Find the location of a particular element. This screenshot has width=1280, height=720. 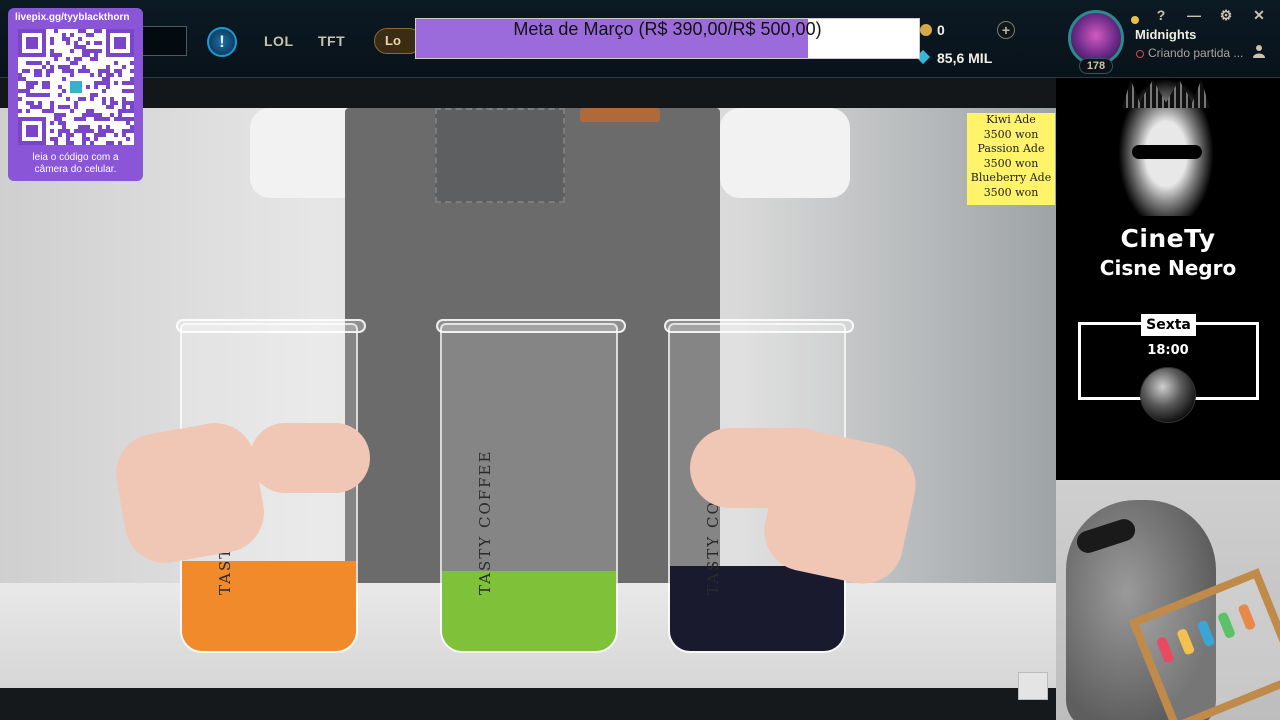

video-bottom-bar is located at coordinates (528, 704).